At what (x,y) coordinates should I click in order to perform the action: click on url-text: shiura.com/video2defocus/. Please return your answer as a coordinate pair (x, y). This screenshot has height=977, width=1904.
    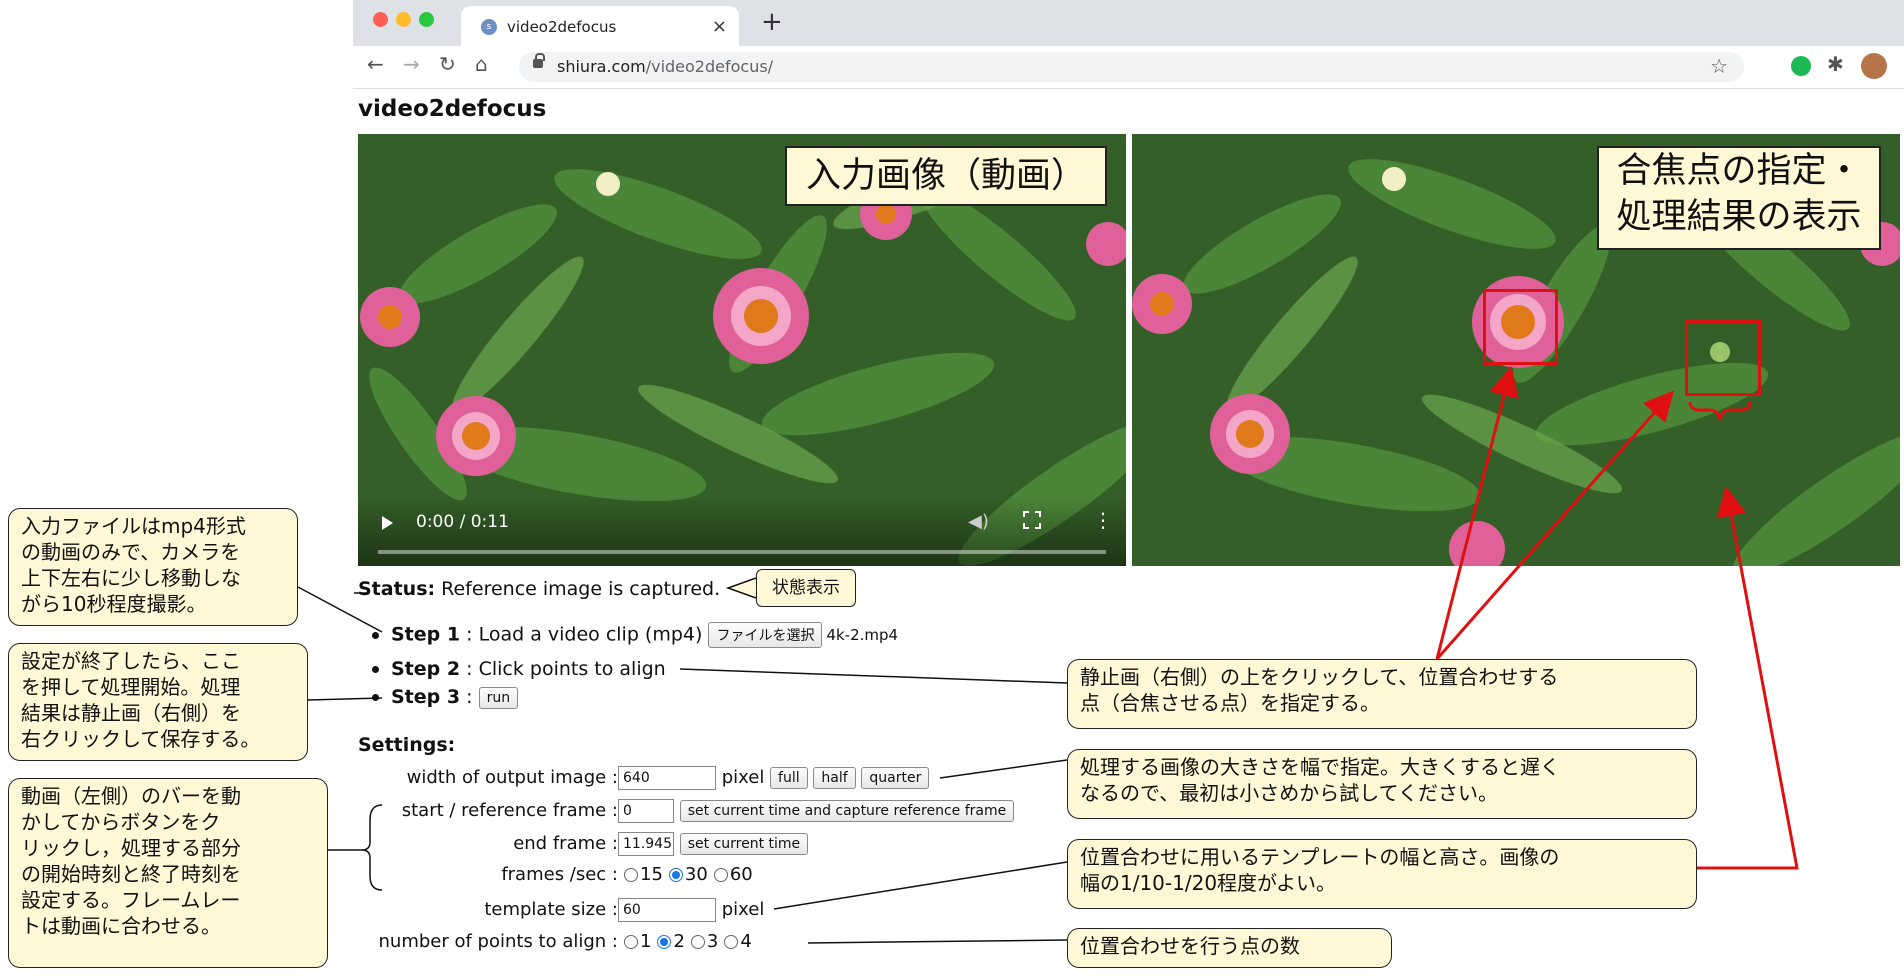
    Looking at the image, I should click on (665, 66).